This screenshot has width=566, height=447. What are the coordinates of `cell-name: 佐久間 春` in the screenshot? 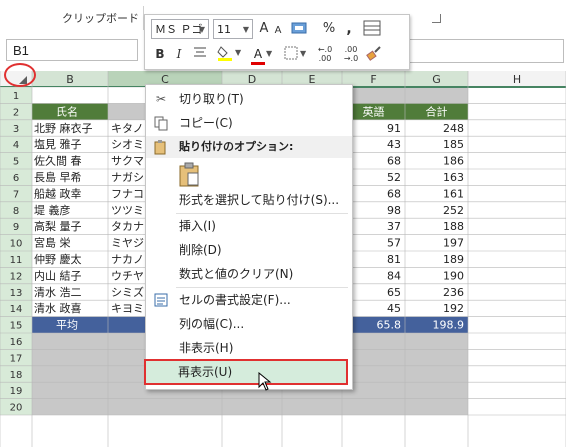 It's located at (58, 161).